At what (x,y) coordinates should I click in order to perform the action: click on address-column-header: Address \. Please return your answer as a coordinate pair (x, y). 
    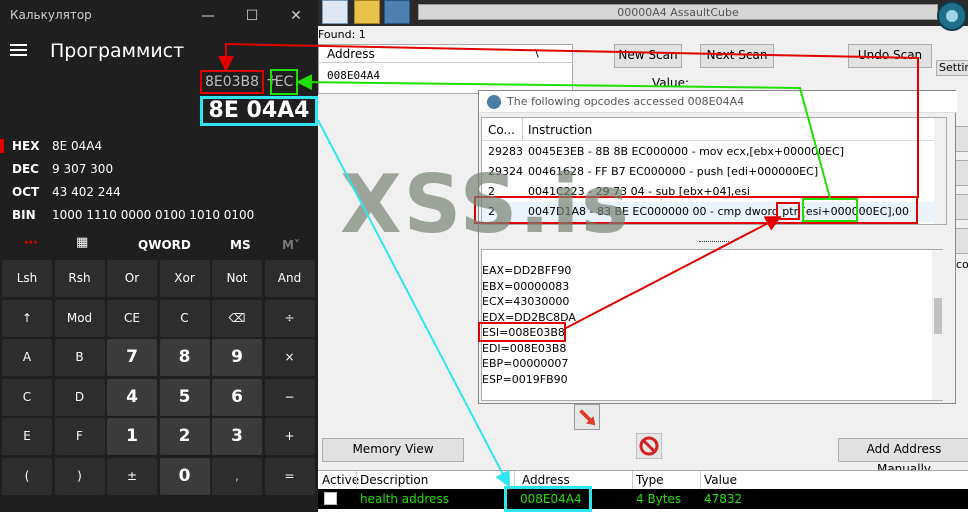
    Looking at the image, I should click on (445, 54).